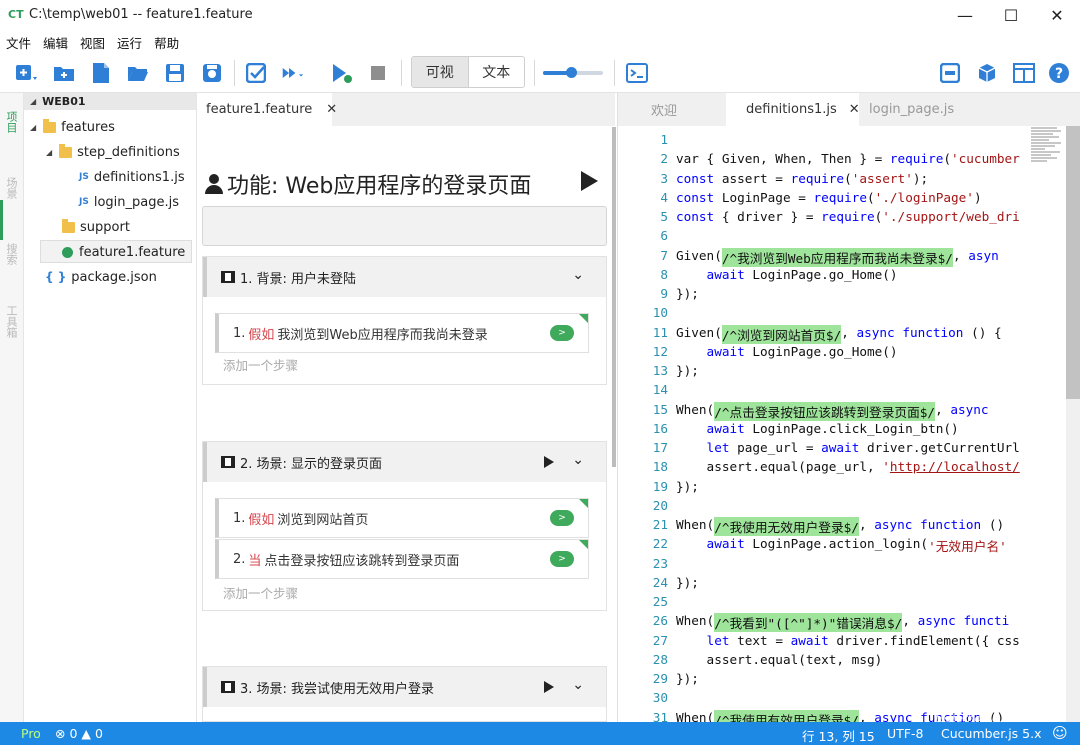  Describe the element at coordinates (342, 73) in the screenshot. I see `run-icon` at that location.